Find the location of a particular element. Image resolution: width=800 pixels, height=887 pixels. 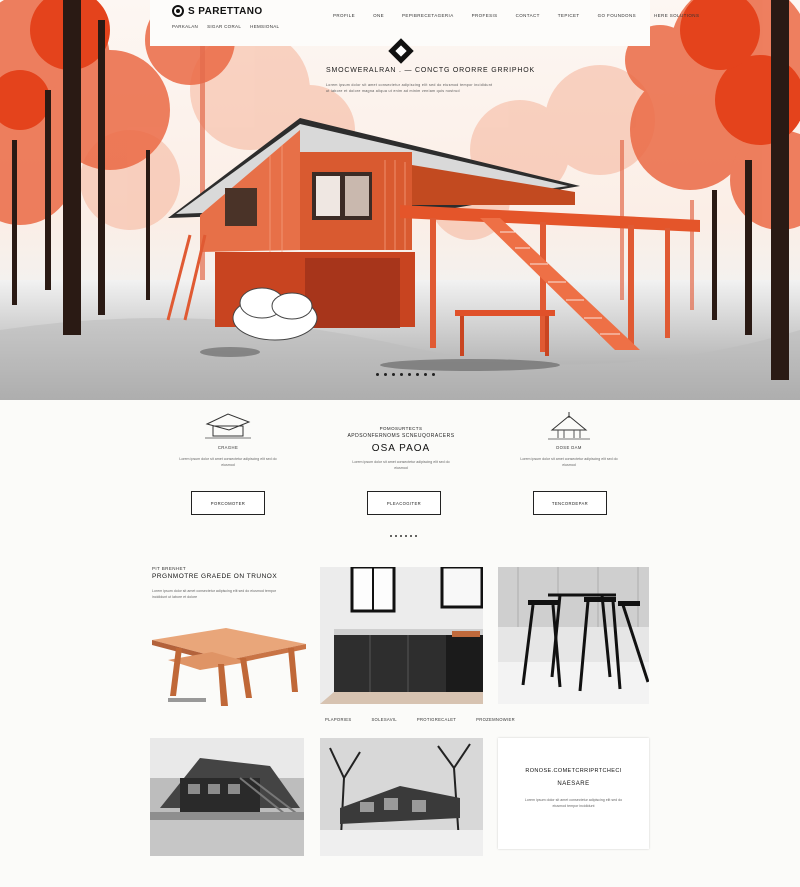

feature-big-text: OSA PAOA is located at coordinates (401, 448).